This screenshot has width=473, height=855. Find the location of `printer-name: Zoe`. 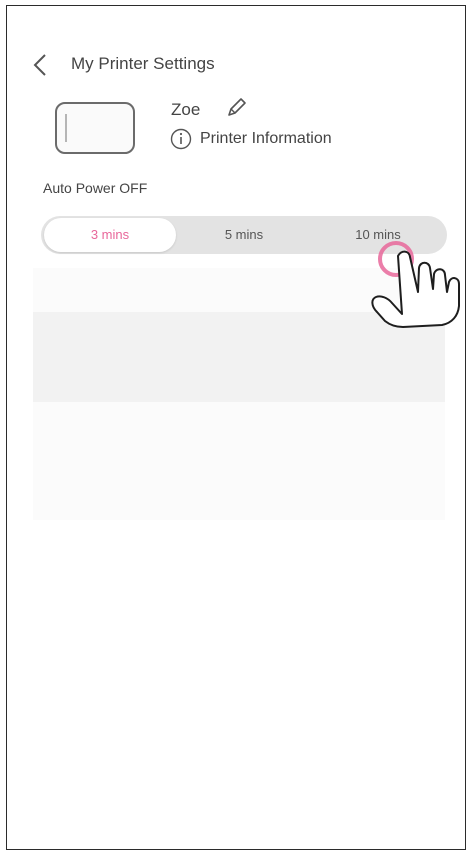

printer-name: Zoe is located at coordinates (186, 109).